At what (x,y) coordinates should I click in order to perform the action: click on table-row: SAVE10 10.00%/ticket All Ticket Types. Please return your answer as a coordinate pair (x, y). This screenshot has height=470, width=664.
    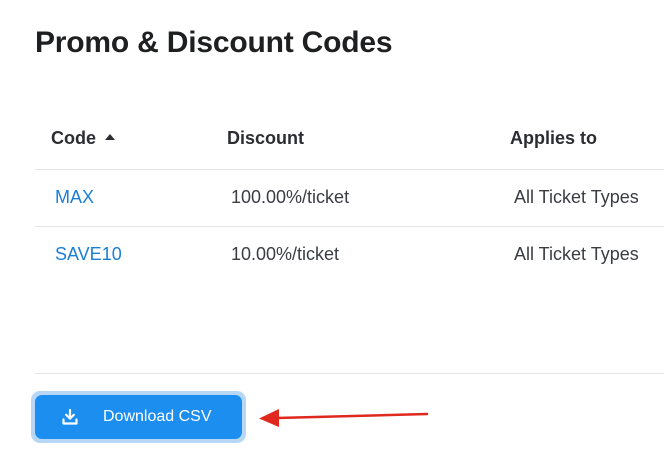
    Looking at the image, I should click on (349, 255).